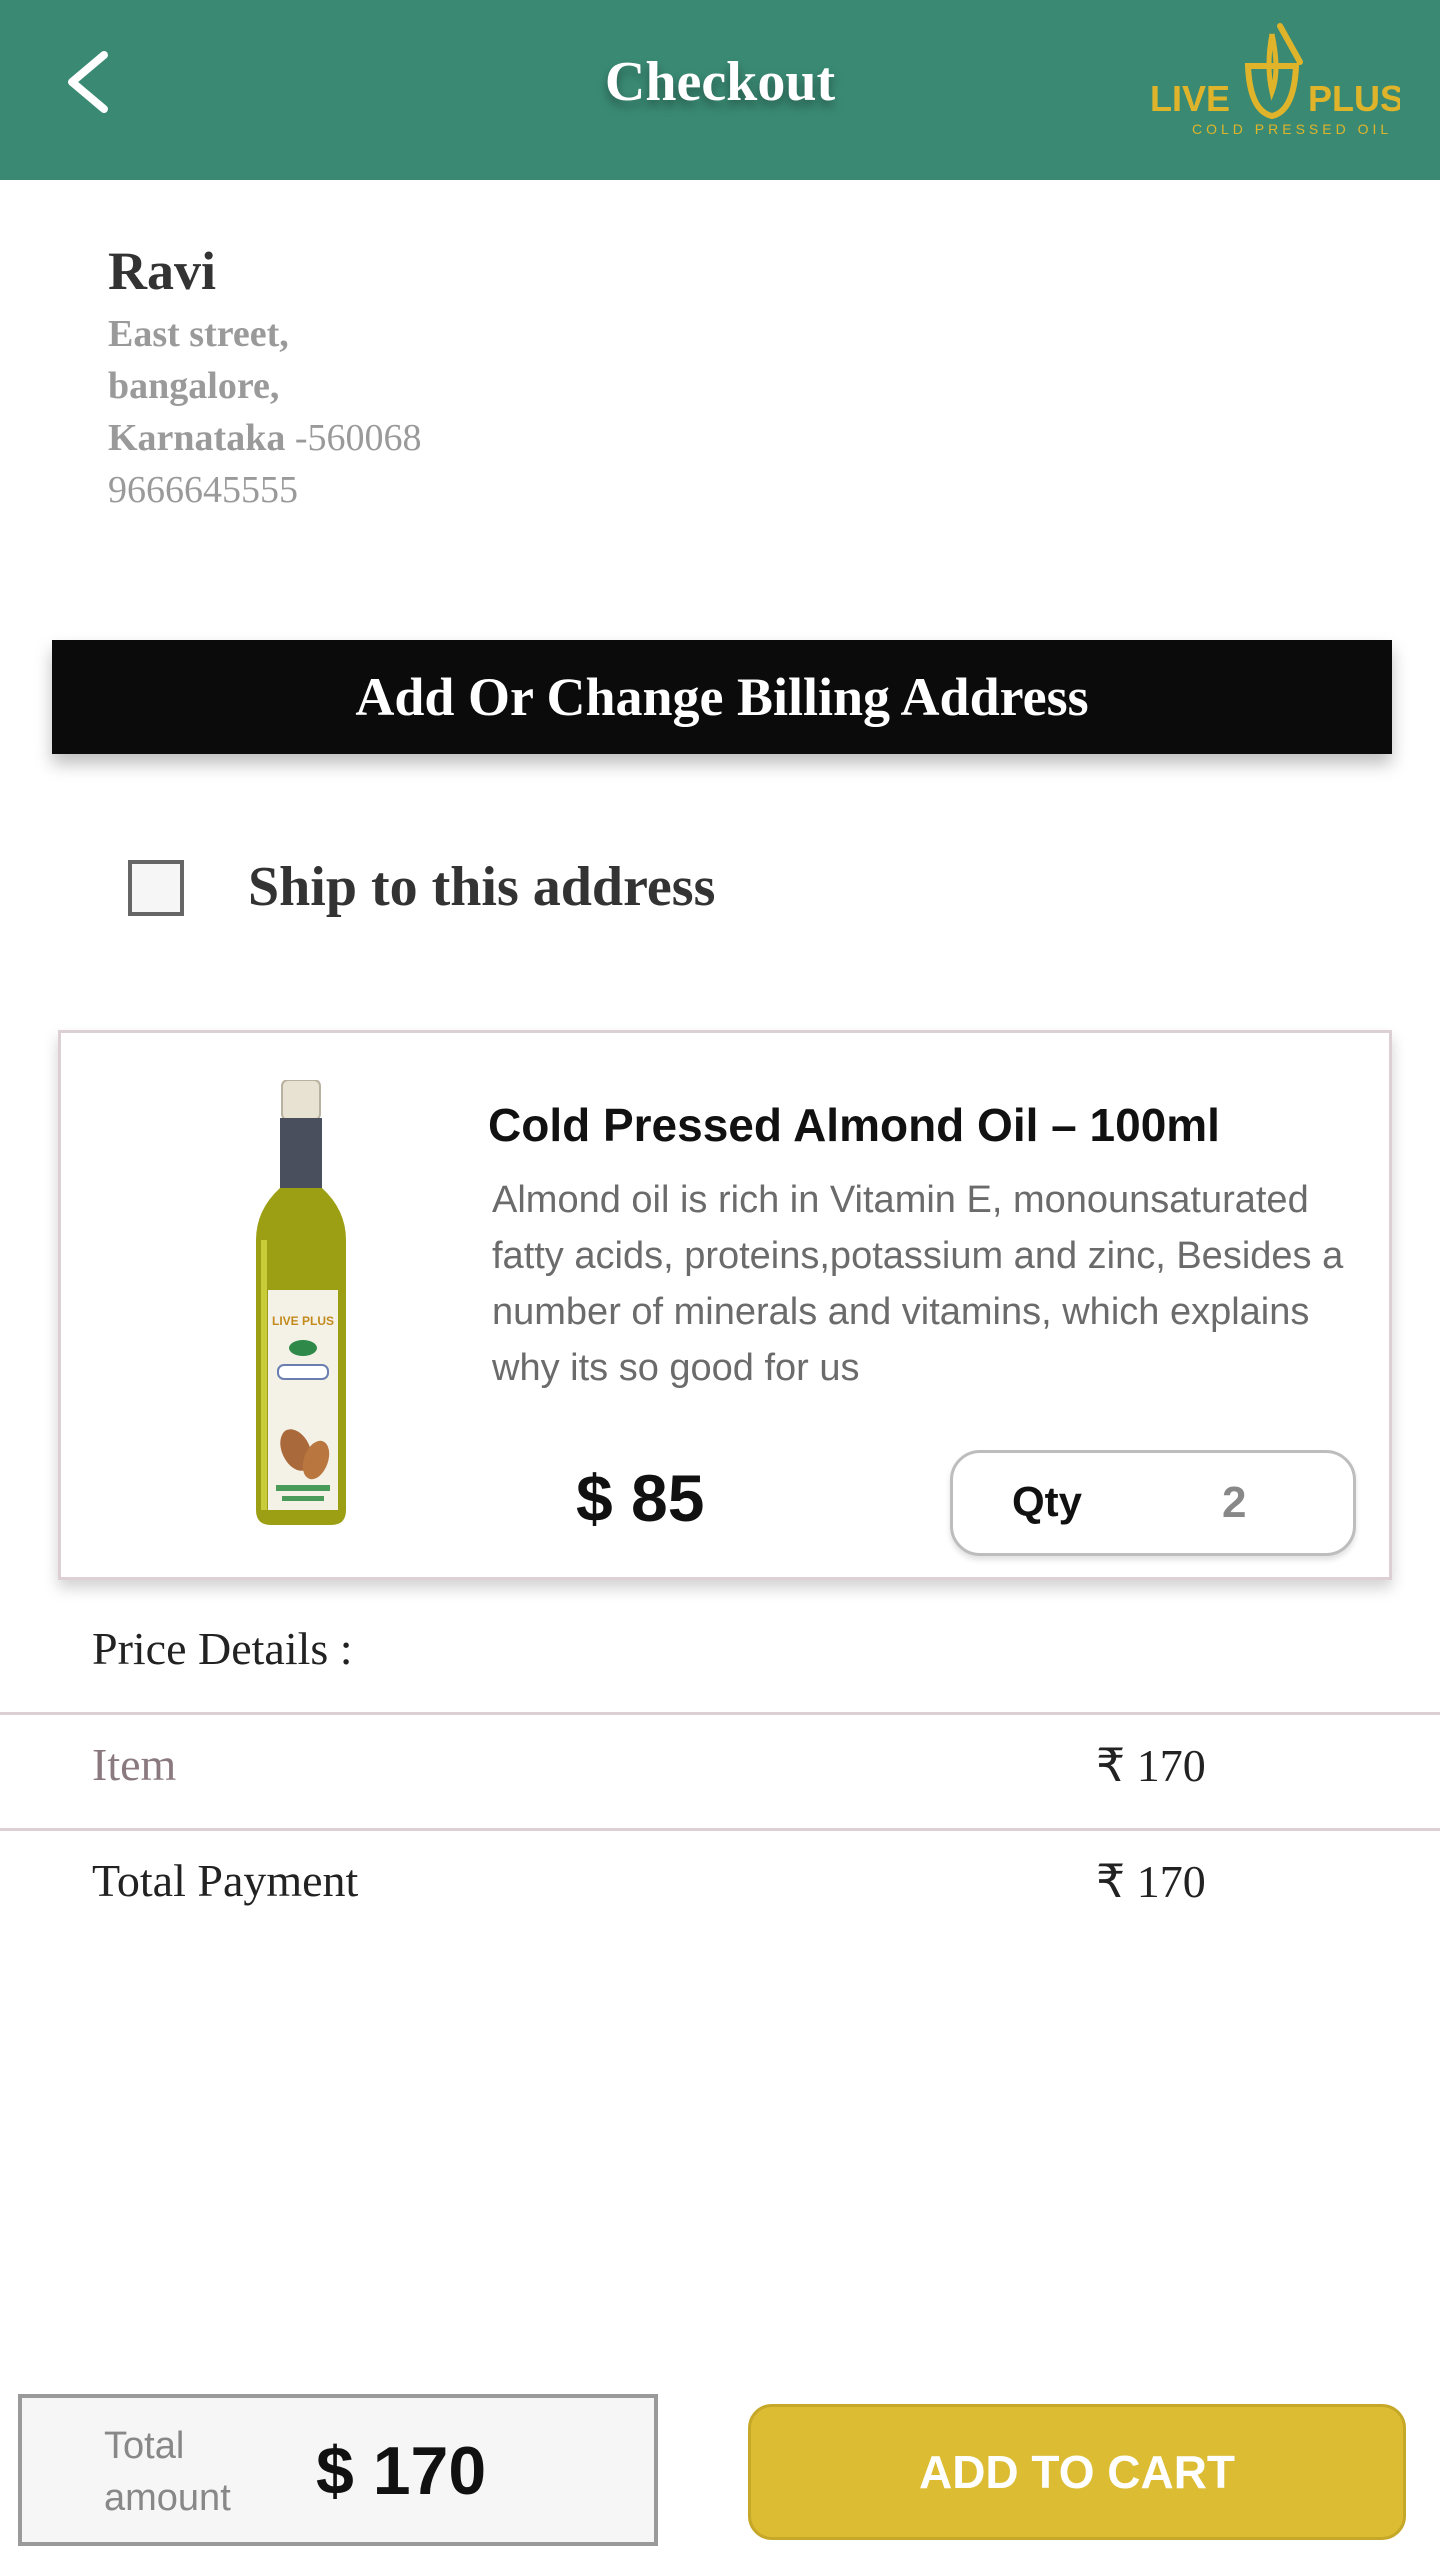 The image size is (1440, 2560). Describe the element at coordinates (1047, 1501) in the screenshot. I see `quantity-label: Qty` at that location.